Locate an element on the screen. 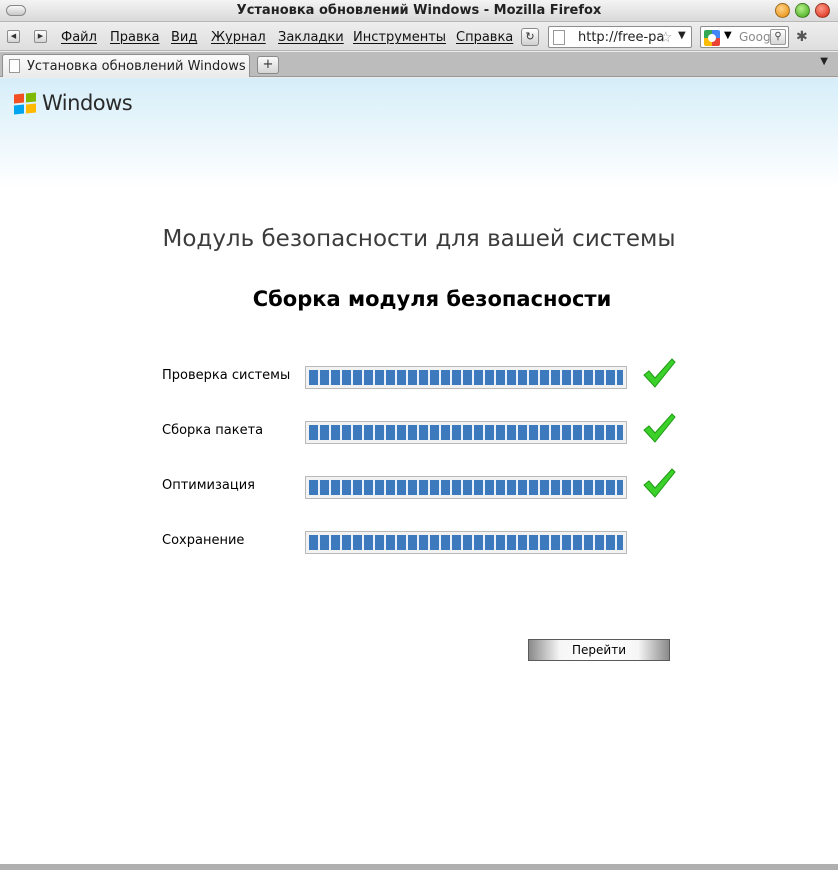 The width and height of the screenshot is (838, 870). search-input: Goog is located at coordinates (755, 37).